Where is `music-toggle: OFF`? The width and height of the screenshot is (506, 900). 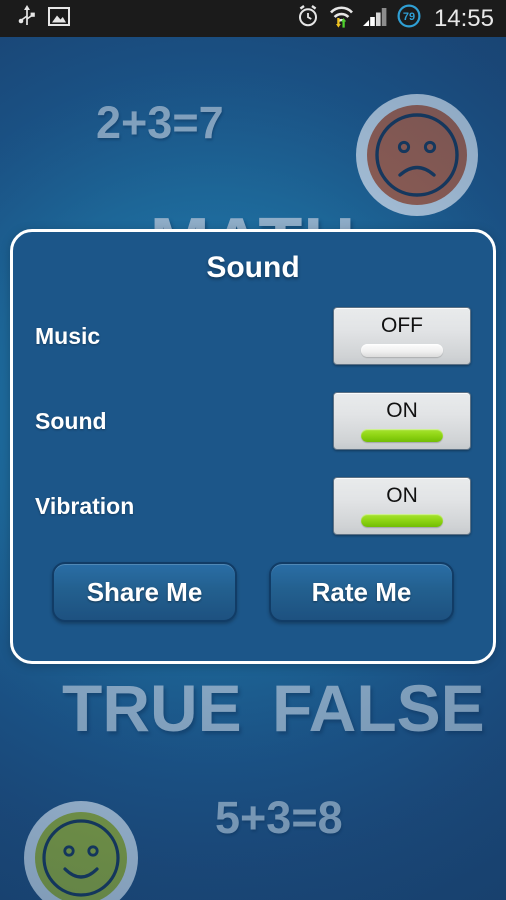
music-toggle: OFF is located at coordinates (402, 336).